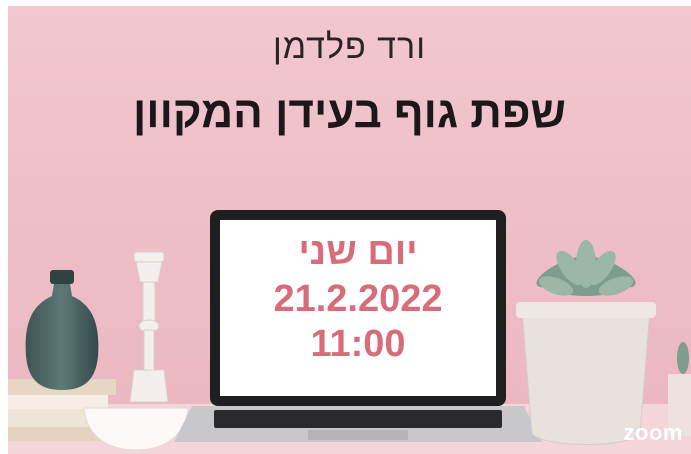  What do you see at coordinates (653, 432) in the screenshot?
I see `zoom-logo: zoom` at bounding box center [653, 432].